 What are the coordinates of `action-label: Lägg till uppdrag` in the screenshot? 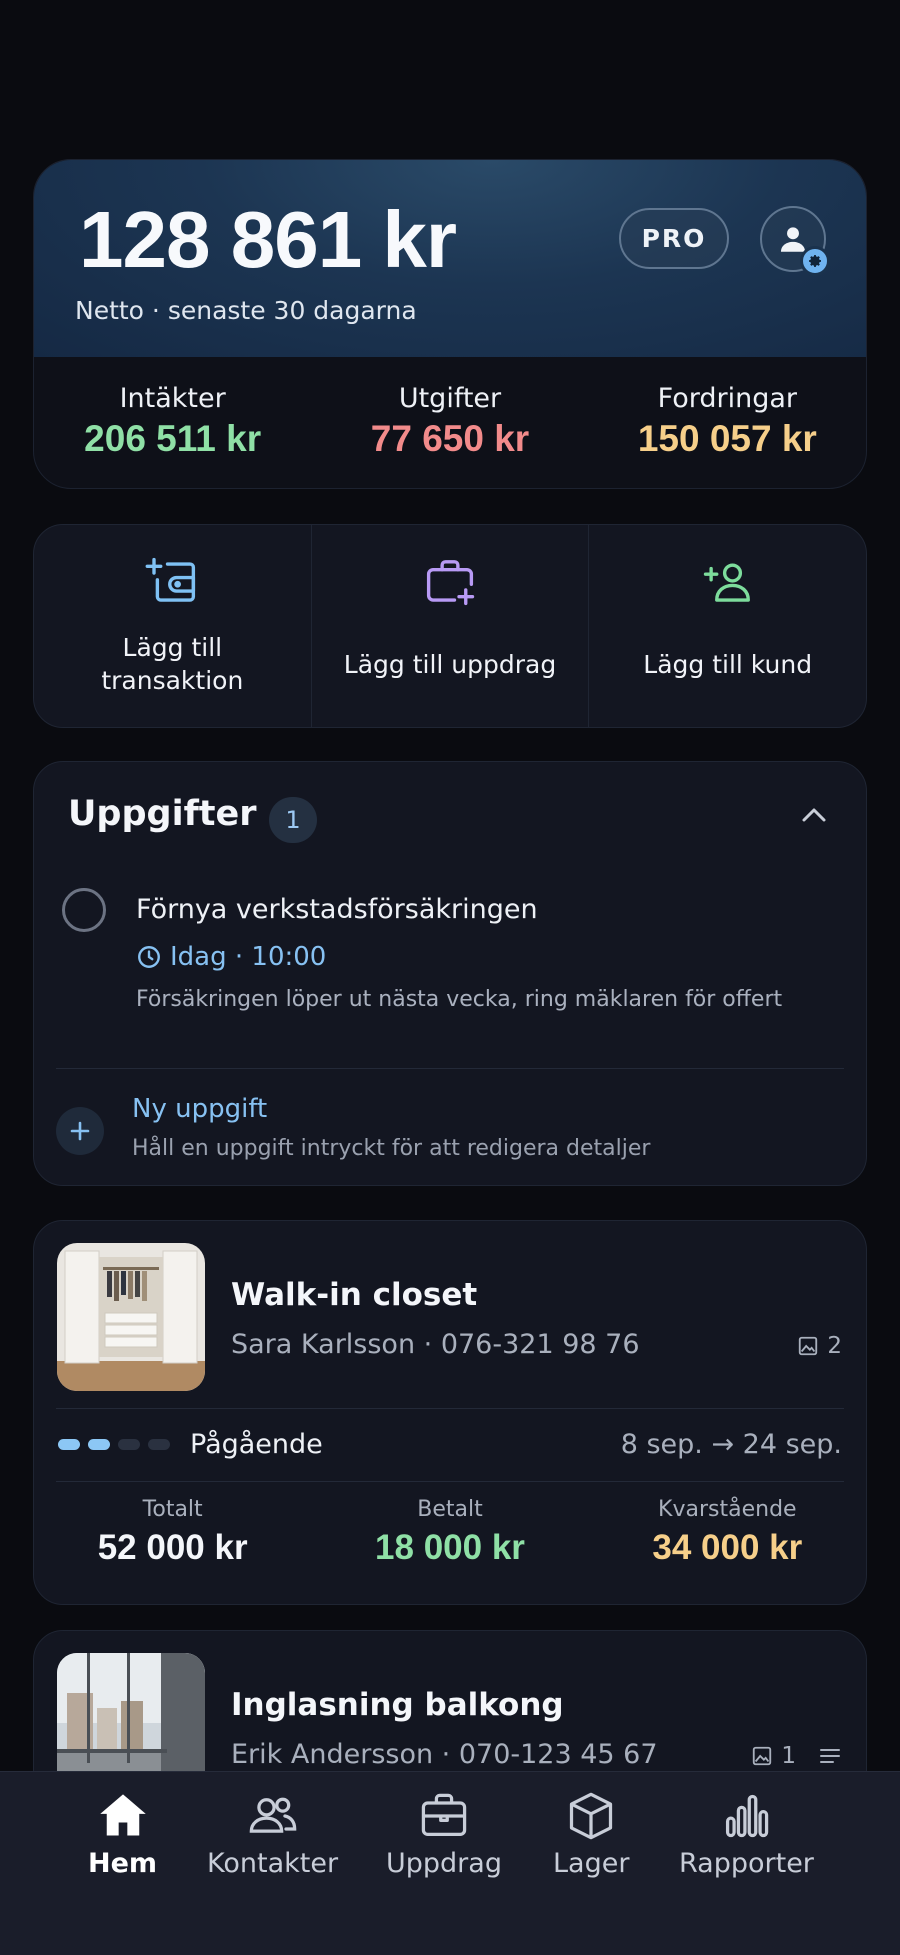 It's located at (450, 664).